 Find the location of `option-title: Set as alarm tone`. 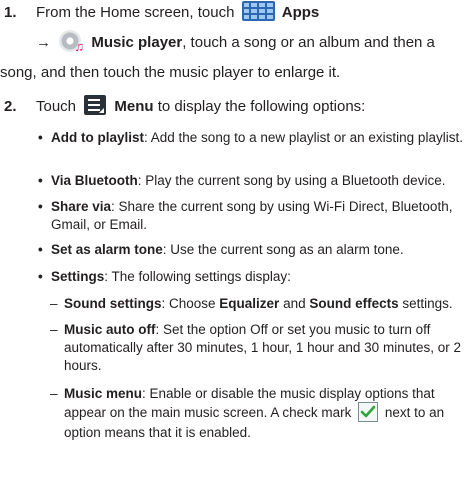

option-title: Set as alarm tone is located at coordinates (107, 249).